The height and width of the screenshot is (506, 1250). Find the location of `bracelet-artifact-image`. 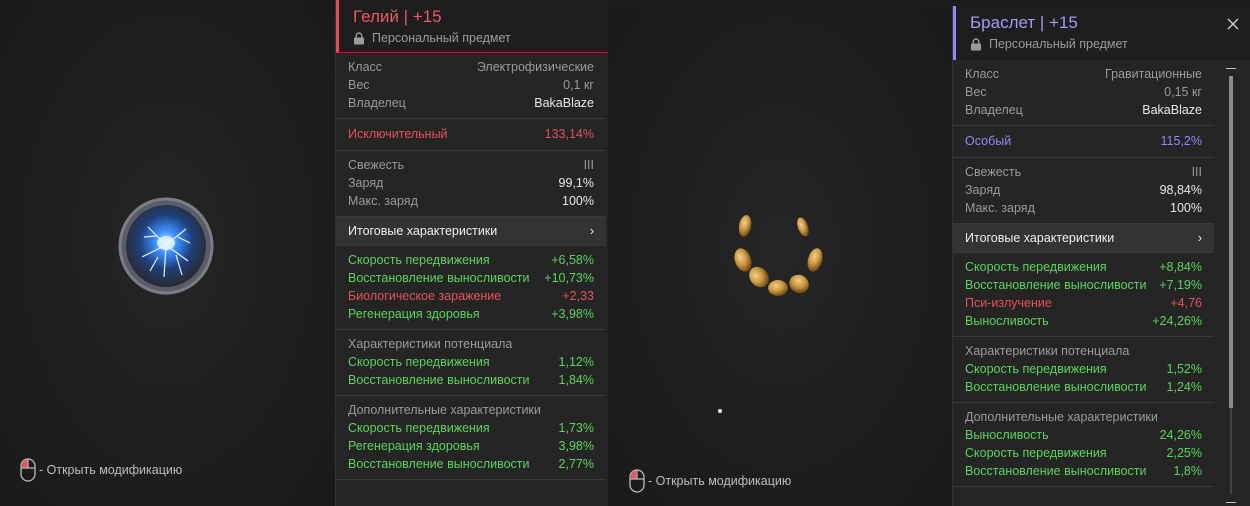

bracelet-artifact-image is located at coordinates (778, 255).